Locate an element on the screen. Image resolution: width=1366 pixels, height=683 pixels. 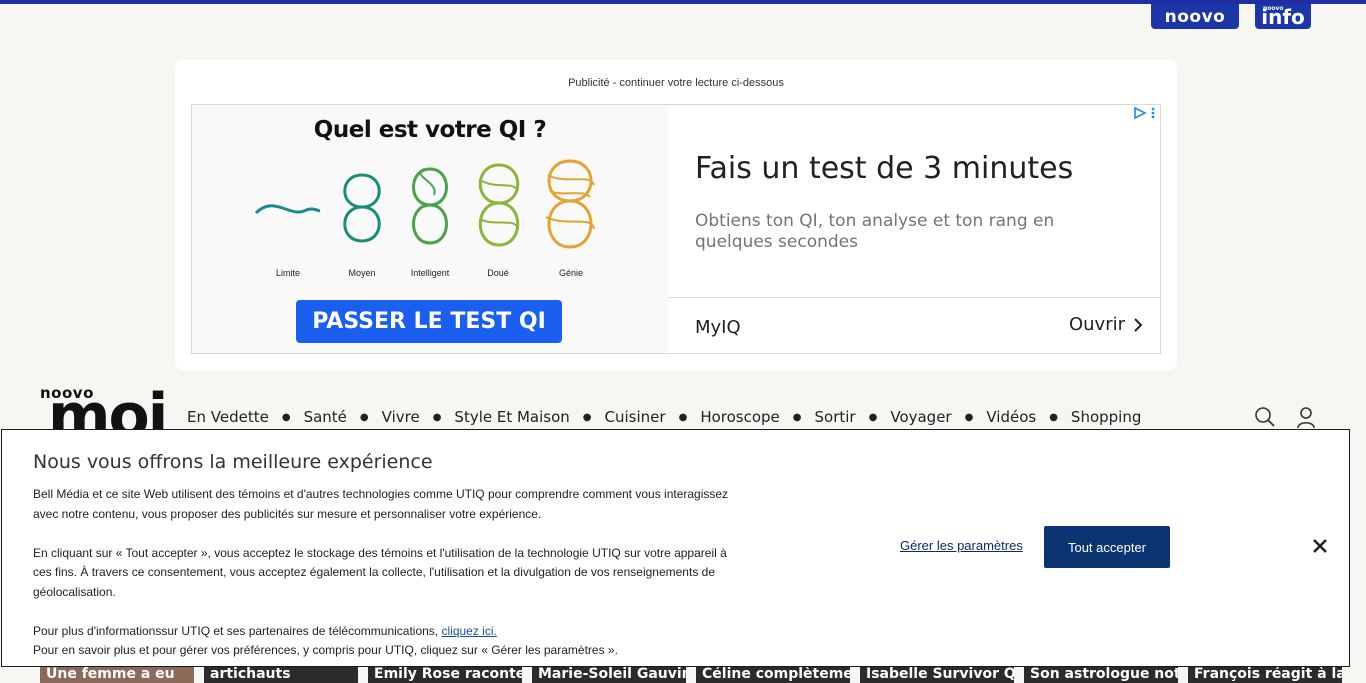
user-icon is located at coordinates (1306, 418).